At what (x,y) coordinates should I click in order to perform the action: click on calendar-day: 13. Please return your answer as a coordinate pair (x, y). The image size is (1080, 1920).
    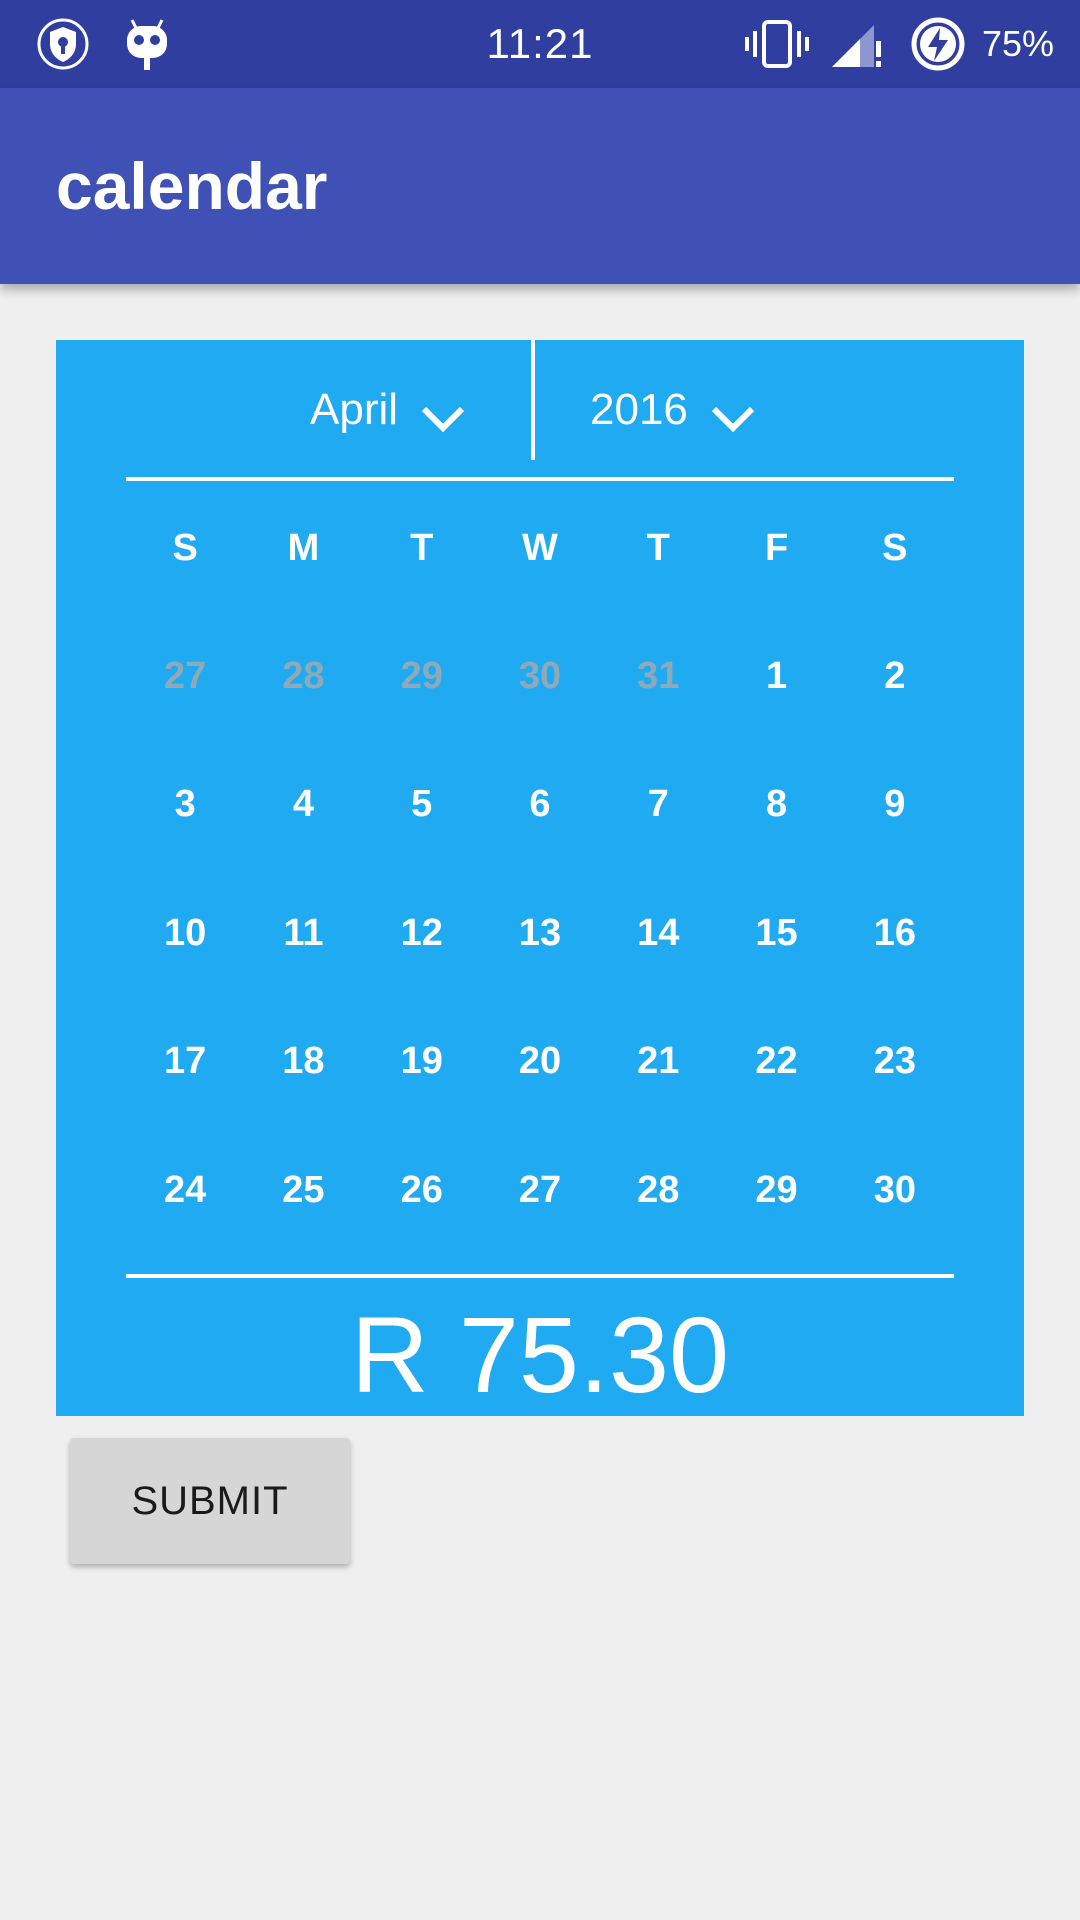
    Looking at the image, I should click on (540, 933).